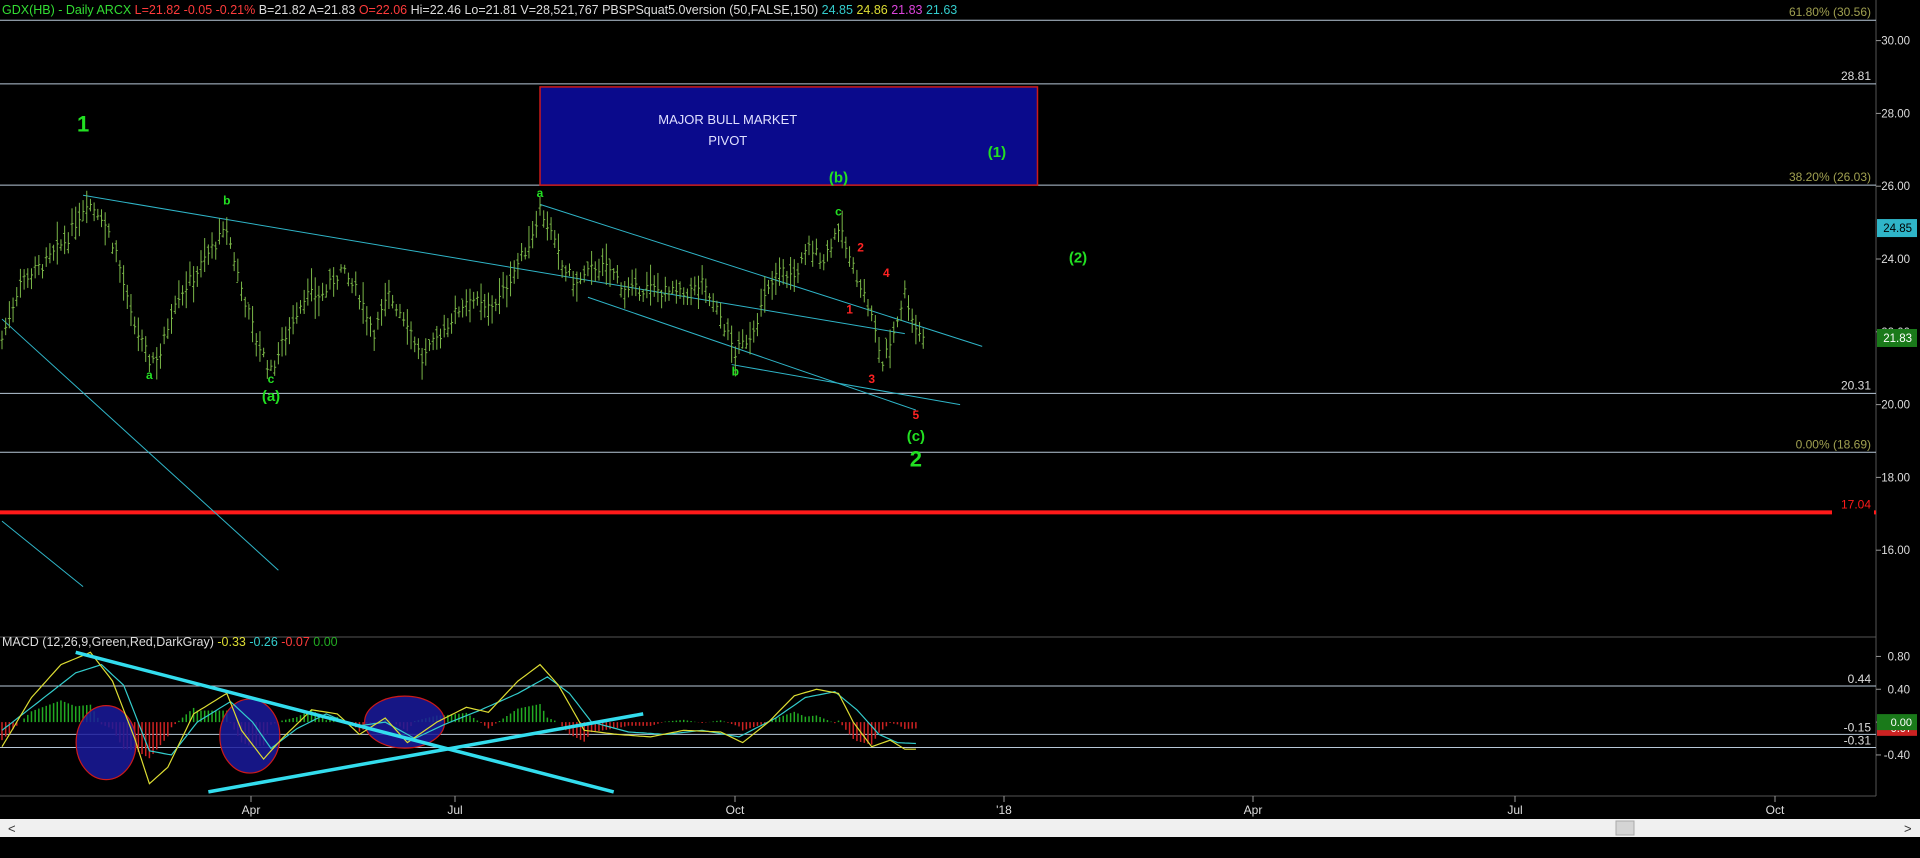  Describe the element at coordinates (1895, 187) in the screenshot. I see `y-tick-label: 26.00` at that location.